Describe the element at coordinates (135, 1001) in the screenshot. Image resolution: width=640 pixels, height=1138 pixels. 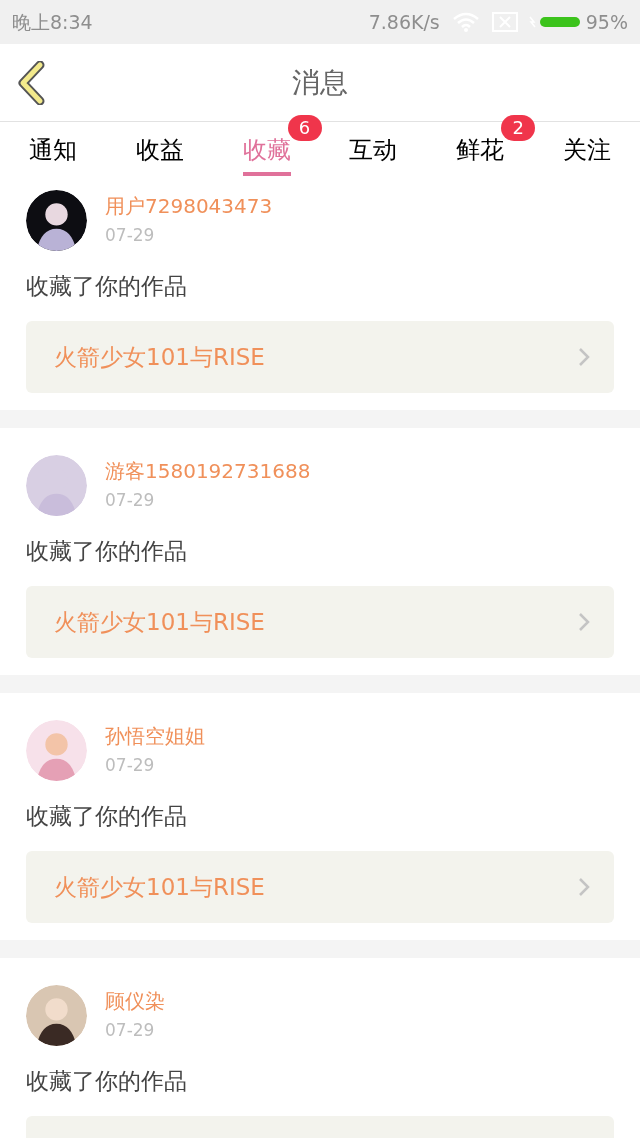
I see `user-name: 顾仪染` at that location.